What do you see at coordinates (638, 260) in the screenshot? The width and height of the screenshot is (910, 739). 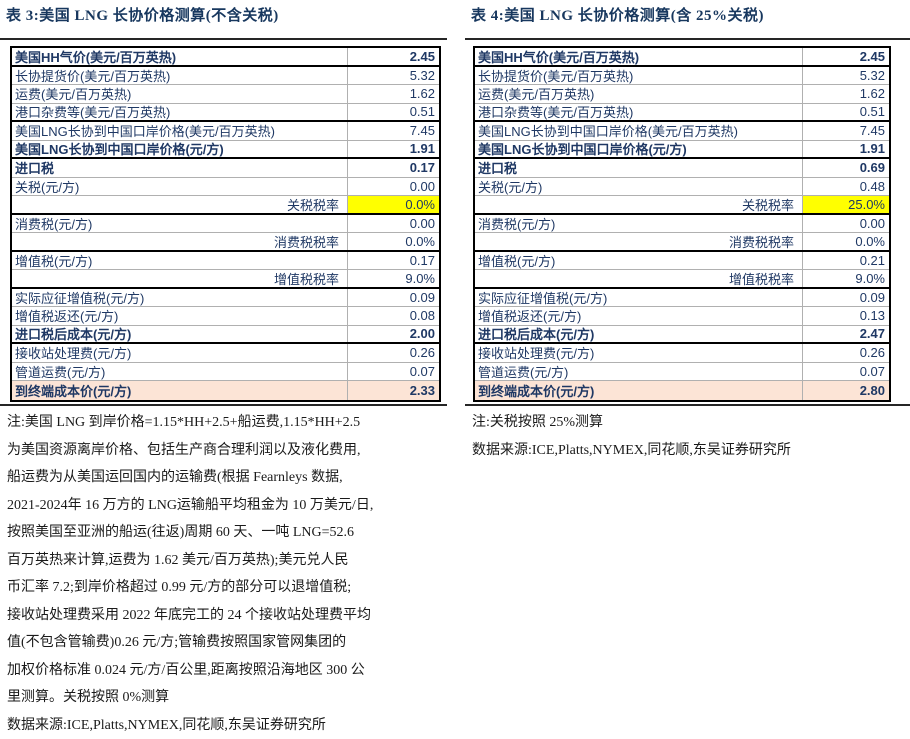 I see `row-label: 增值税(元/方)` at bounding box center [638, 260].